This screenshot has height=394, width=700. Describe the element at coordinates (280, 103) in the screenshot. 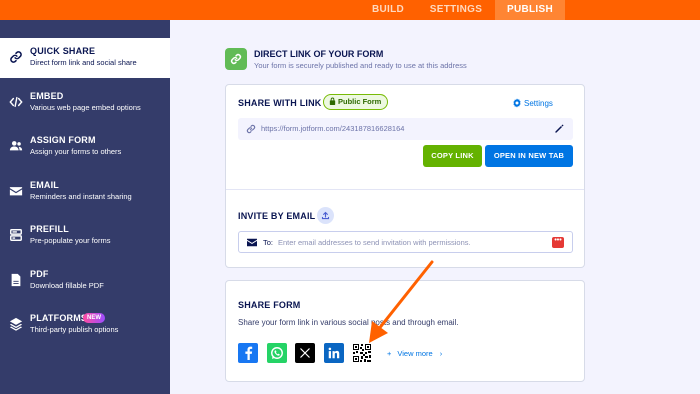

I see `share-with-link-title: SHARE WITH LINK` at that location.